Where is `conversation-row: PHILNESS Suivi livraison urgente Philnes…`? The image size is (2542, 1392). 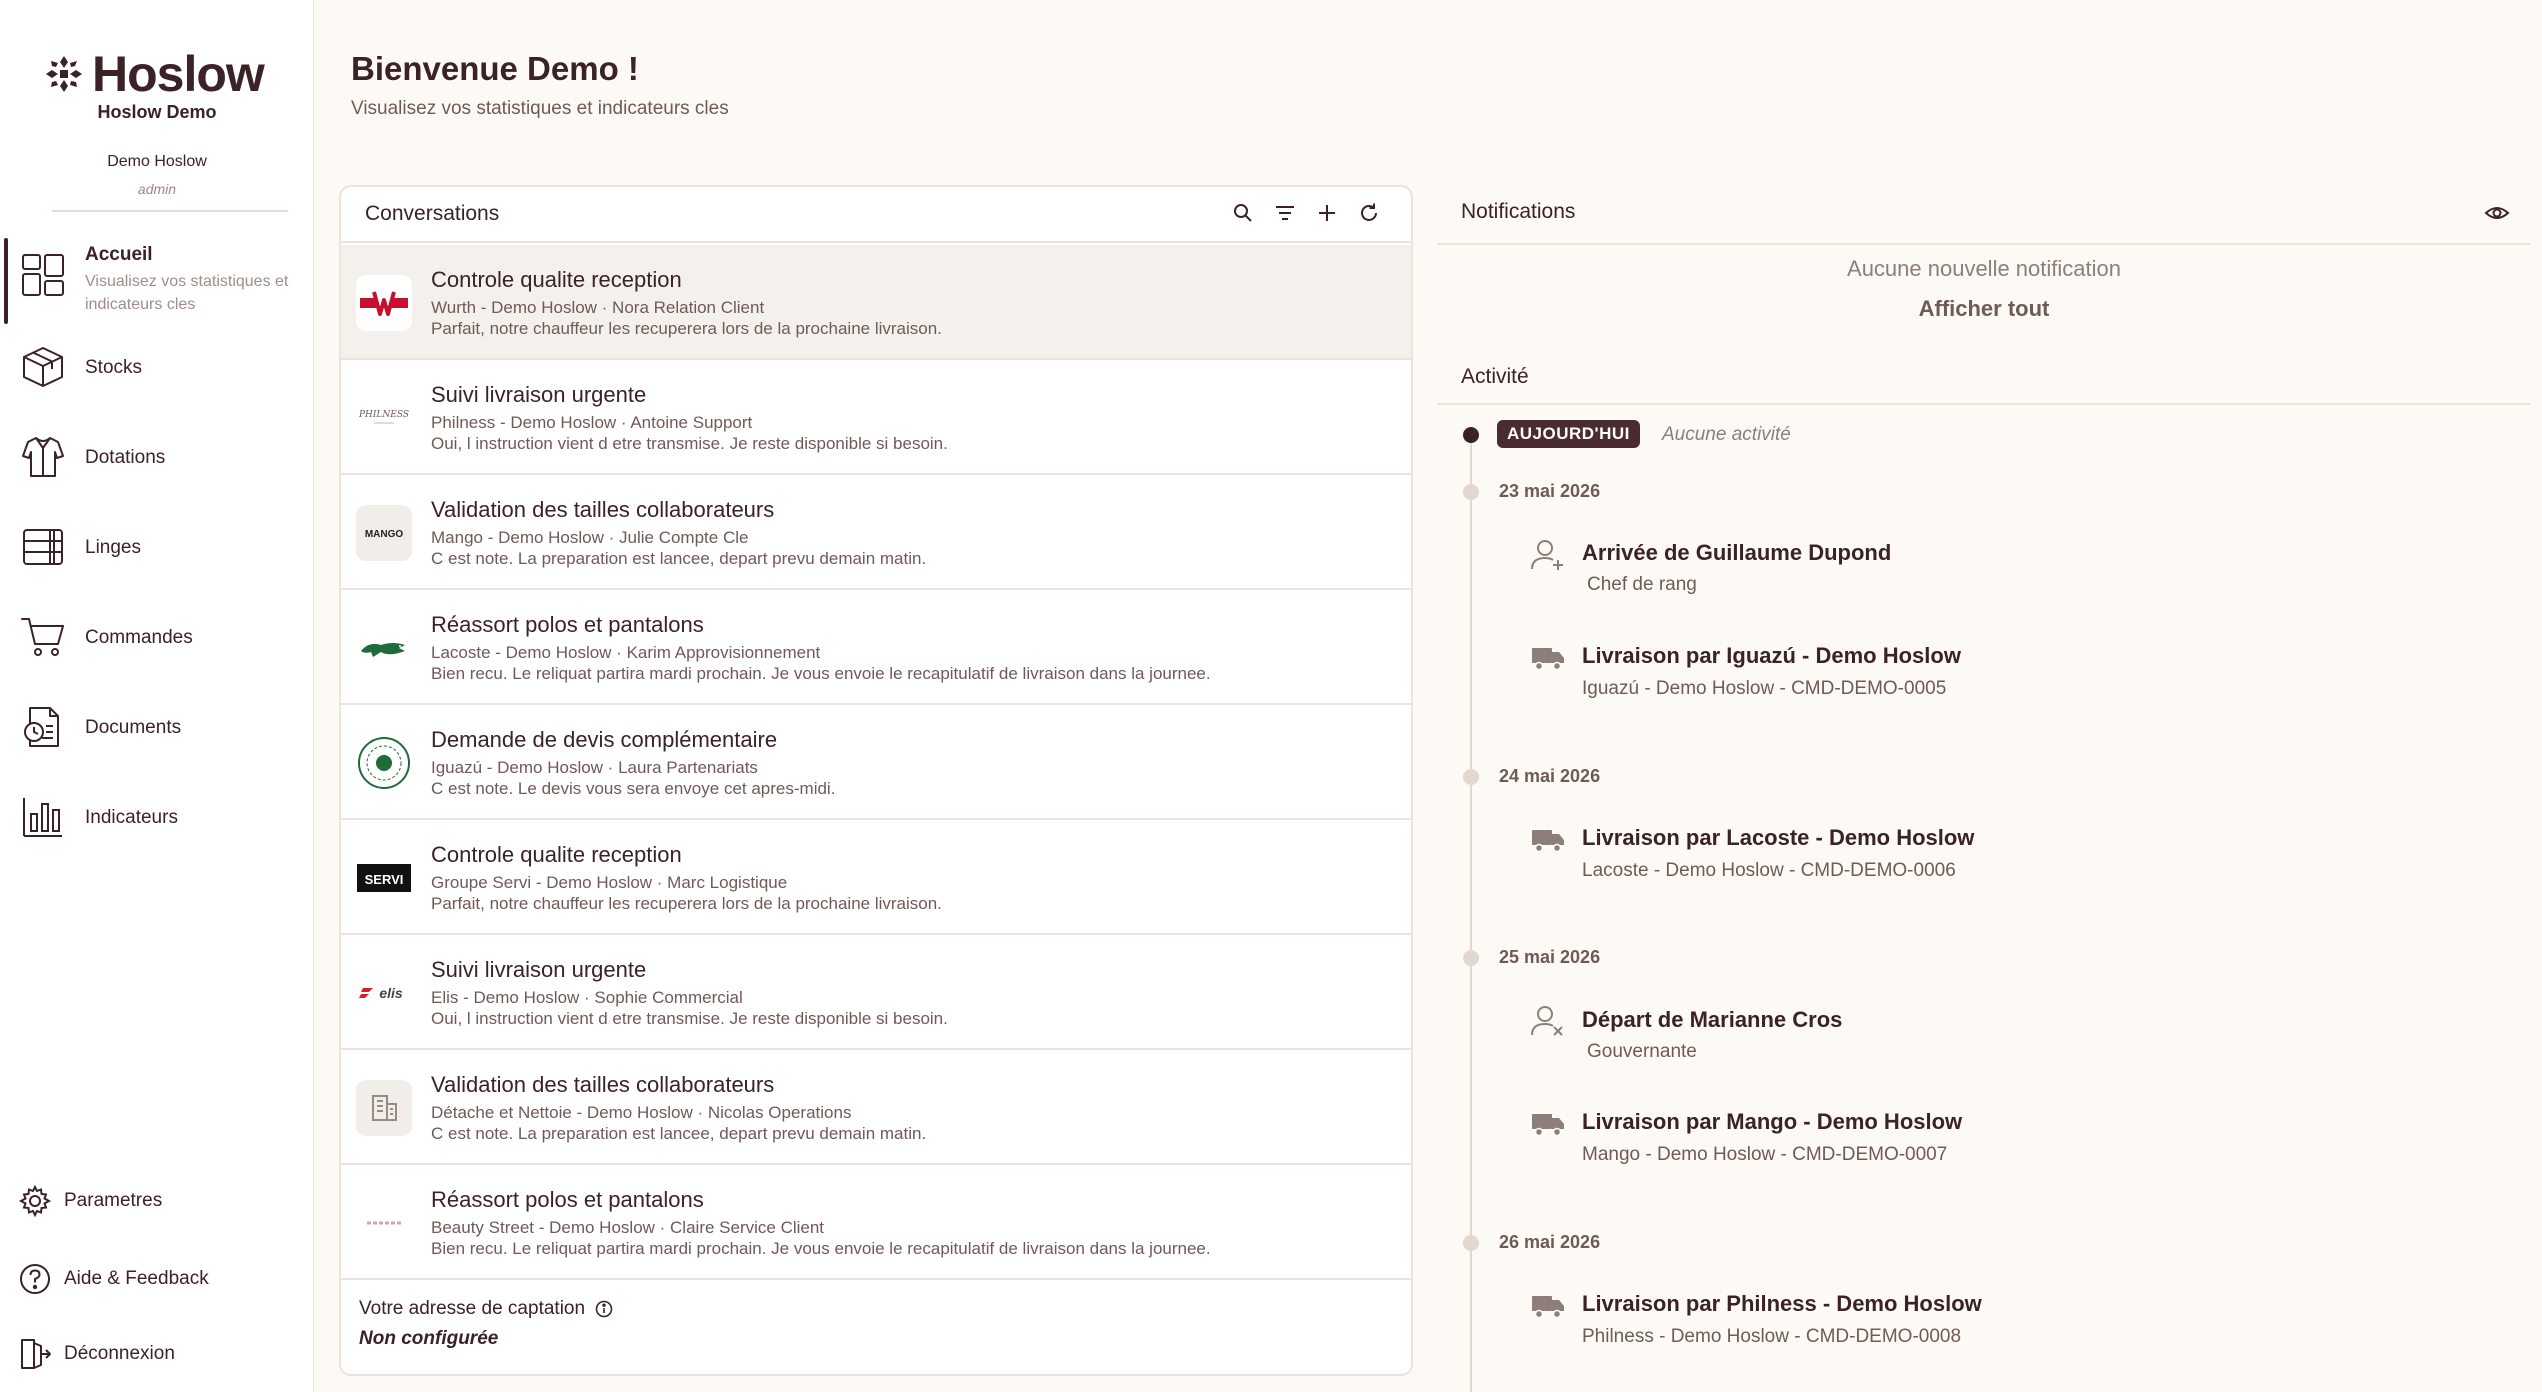 conversation-row: PHILNESS Suivi livraison urgente Philnes… is located at coordinates (876, 417).